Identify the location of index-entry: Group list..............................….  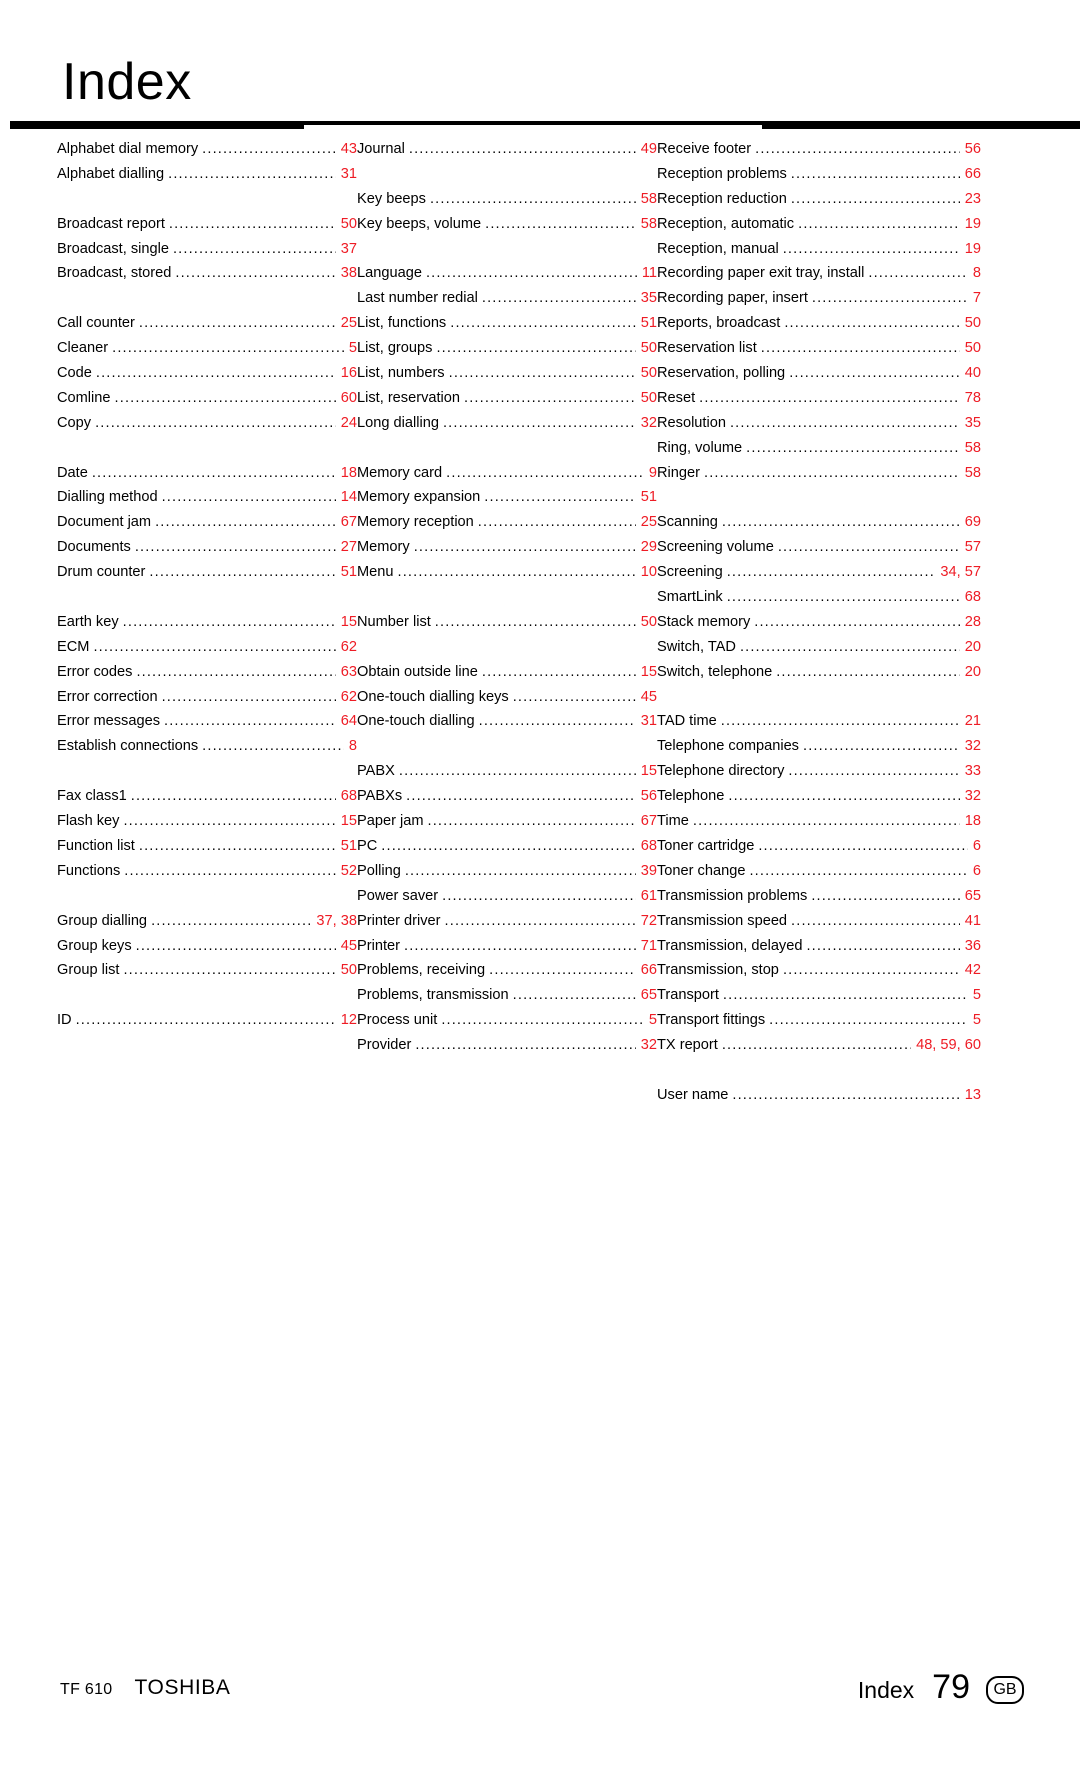
(207, 974).